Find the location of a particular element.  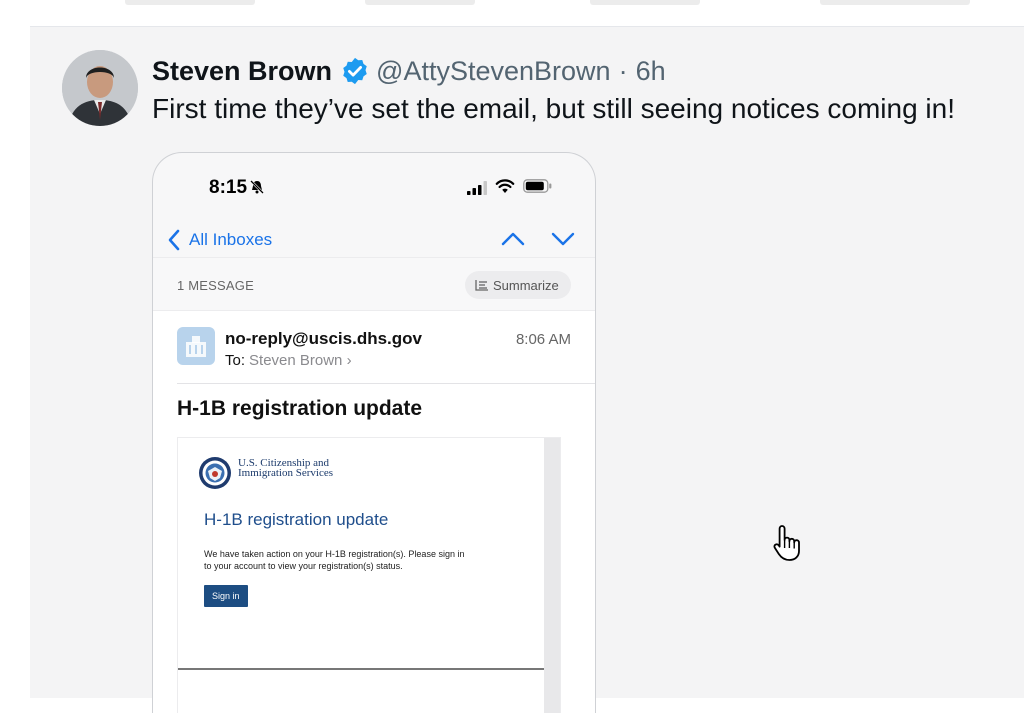

author-handle: @AttyStevenBrown is located at coordinates (493, 71).